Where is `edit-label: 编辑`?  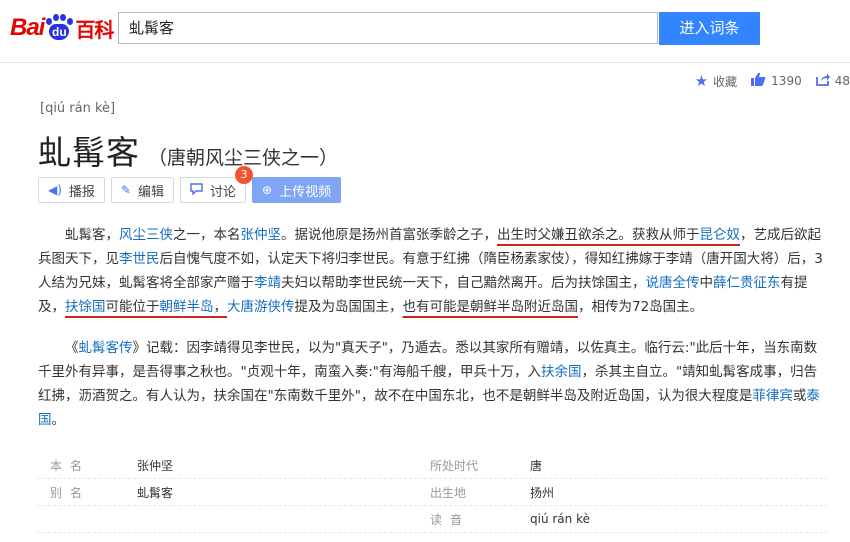 edit-label: 编辑 is located at coordinates (151, 192).